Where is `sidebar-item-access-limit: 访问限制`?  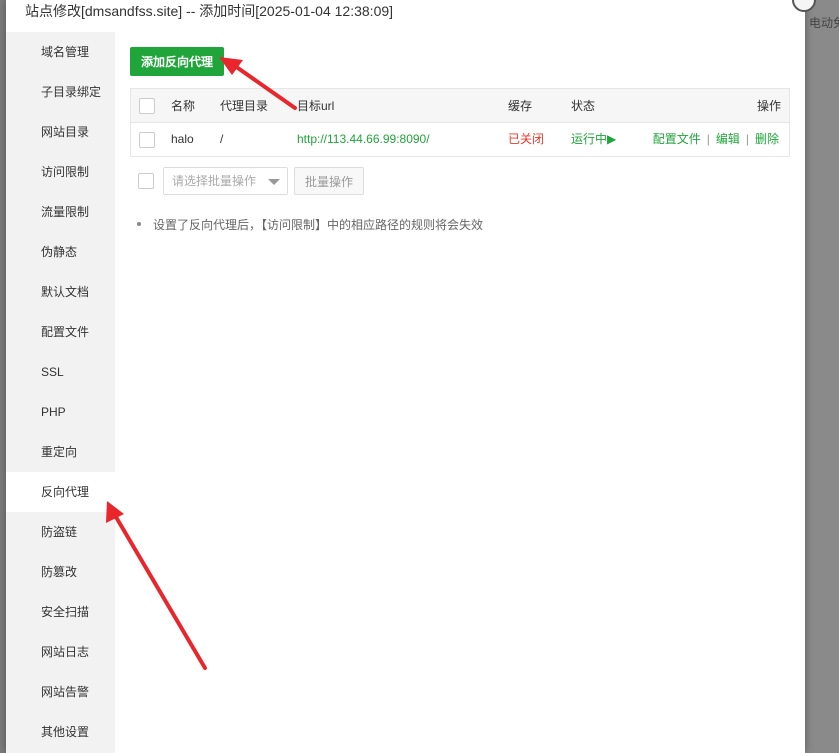 sidebar-item-access-limit: 访问限制 is located at coordinates (60, 172).